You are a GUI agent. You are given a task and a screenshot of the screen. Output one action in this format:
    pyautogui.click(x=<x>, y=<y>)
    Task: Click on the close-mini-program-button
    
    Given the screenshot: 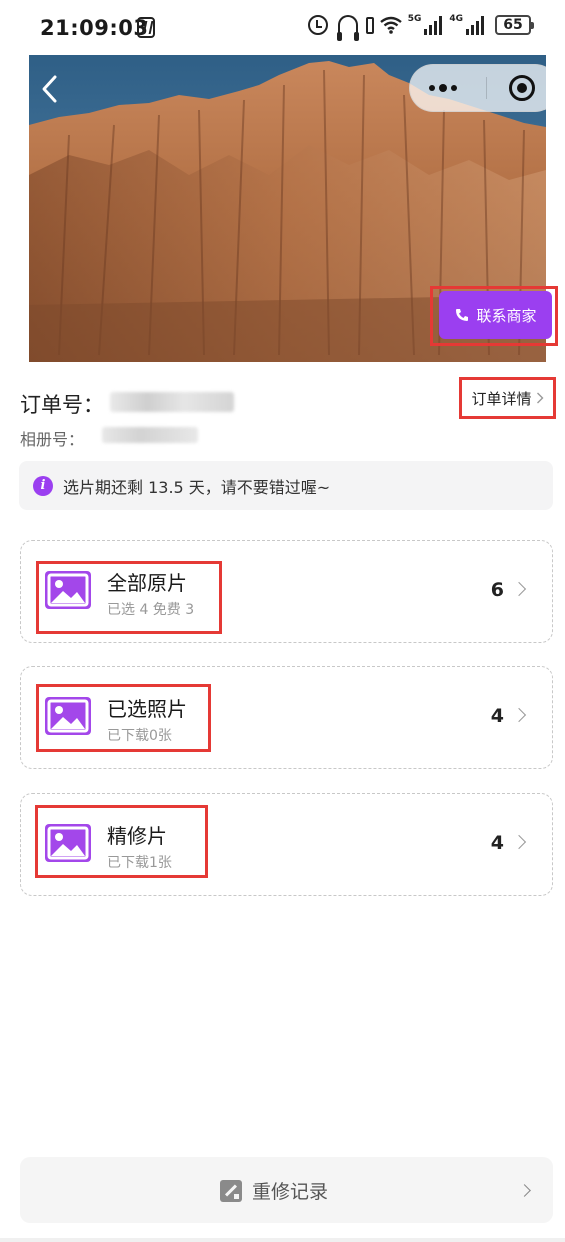 What is the action you would take?
    pyautogui.click(x=516, y=88)
    